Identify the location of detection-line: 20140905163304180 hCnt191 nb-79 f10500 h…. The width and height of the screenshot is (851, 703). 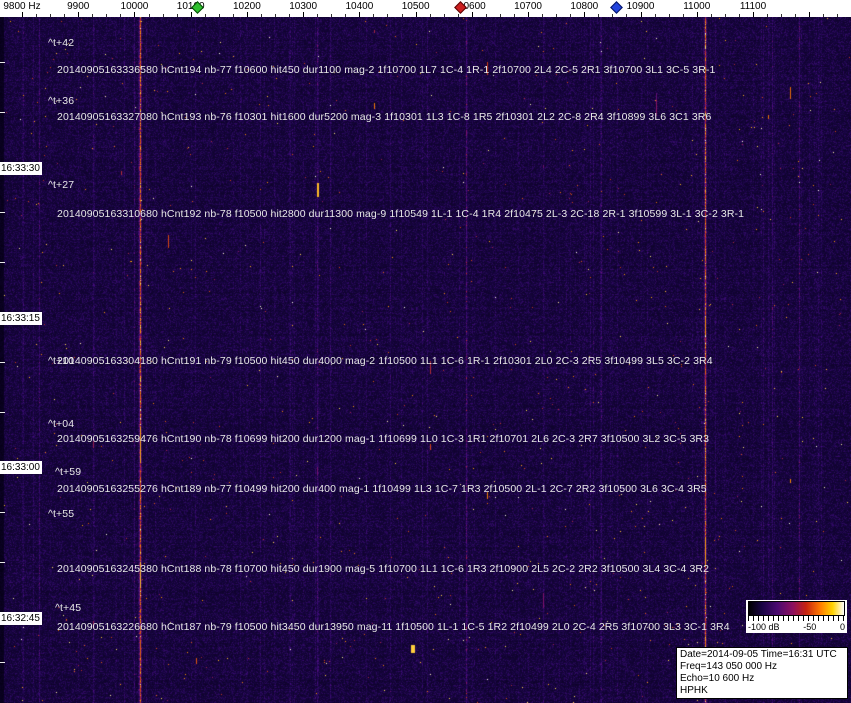
(385, 361).